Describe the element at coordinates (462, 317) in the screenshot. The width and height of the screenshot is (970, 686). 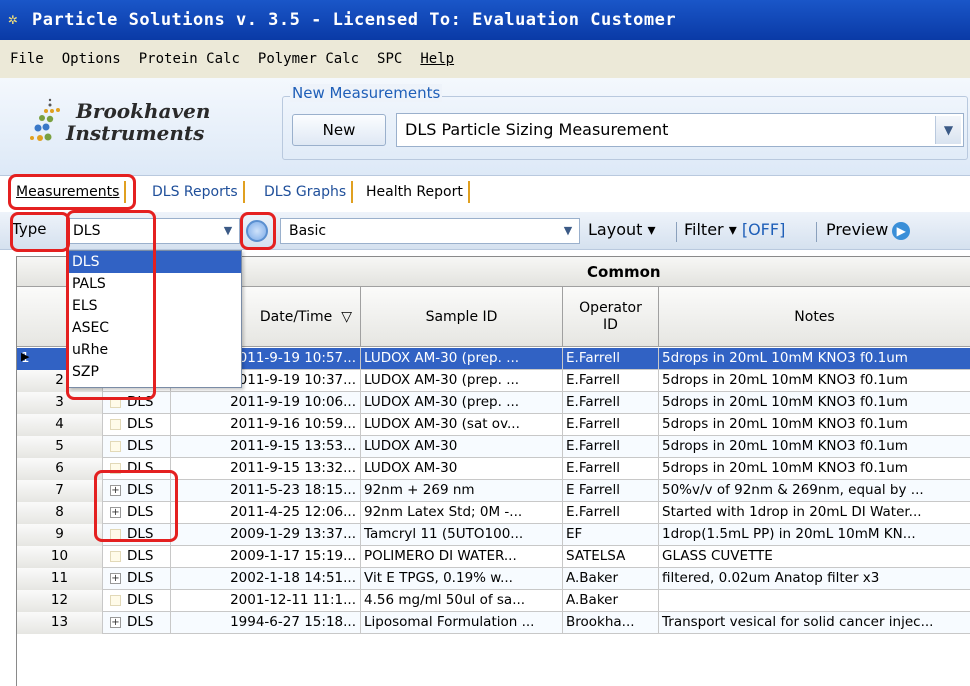
I see `sample-id-column-header: Sample ID` at that location.